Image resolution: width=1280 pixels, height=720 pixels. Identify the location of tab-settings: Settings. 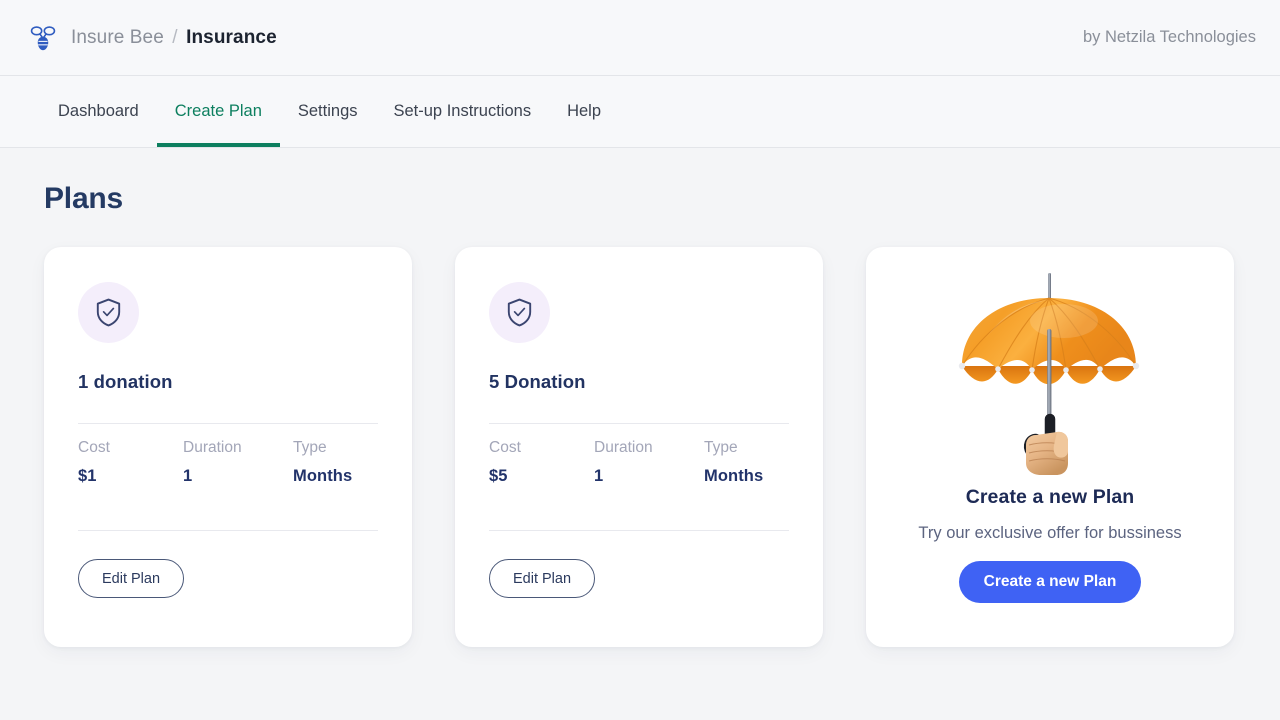
(328, 111).